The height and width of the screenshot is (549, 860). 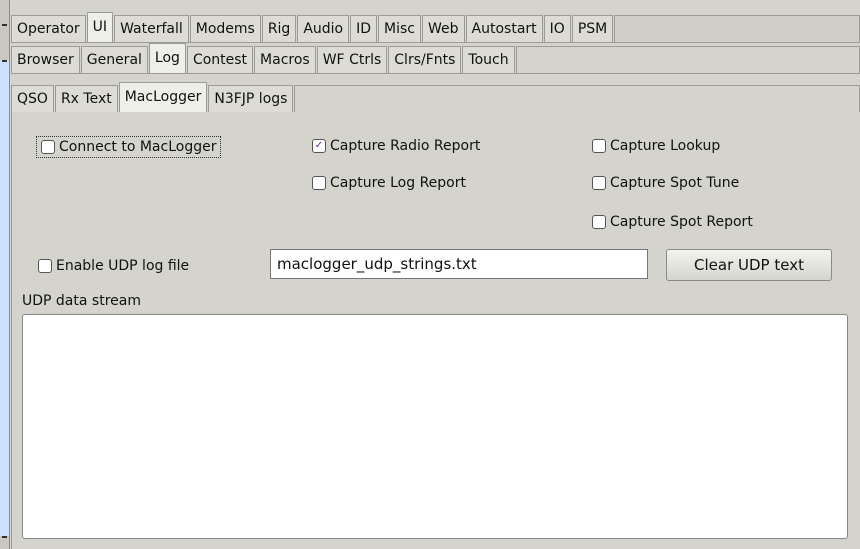 What do you see at coordinates (32, 98) in the screenshot?
I see `tab-qso: QSO` at bounding box center [32, 98].